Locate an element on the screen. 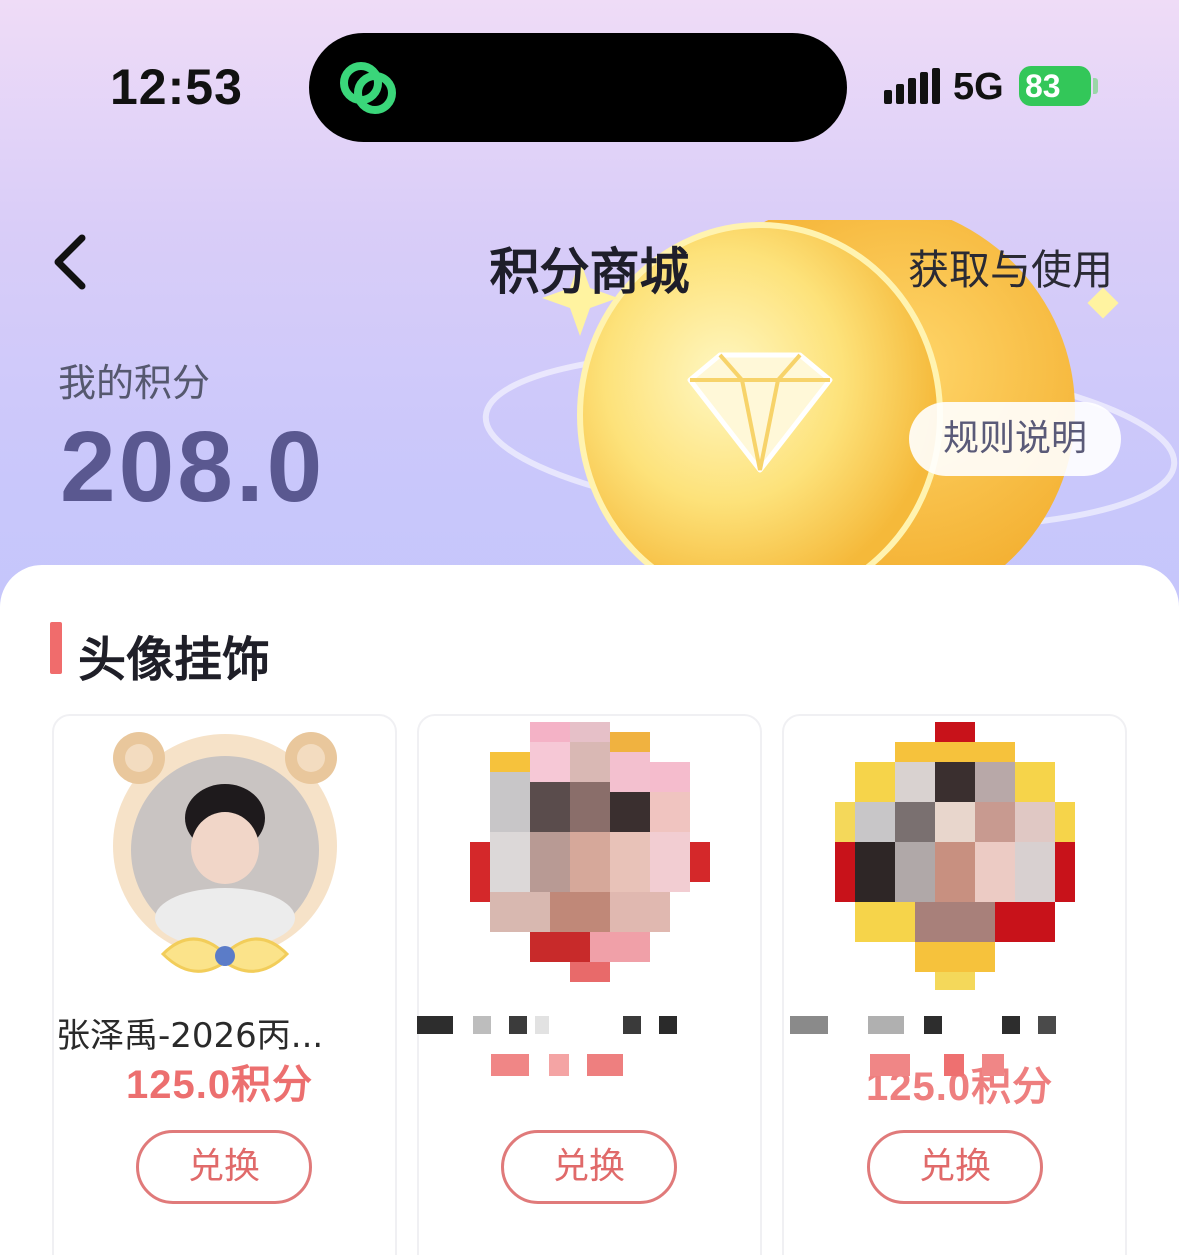 The width and height of the screenshot is (1179, 1255). battery-tip is located at coordinates (1095, 86).